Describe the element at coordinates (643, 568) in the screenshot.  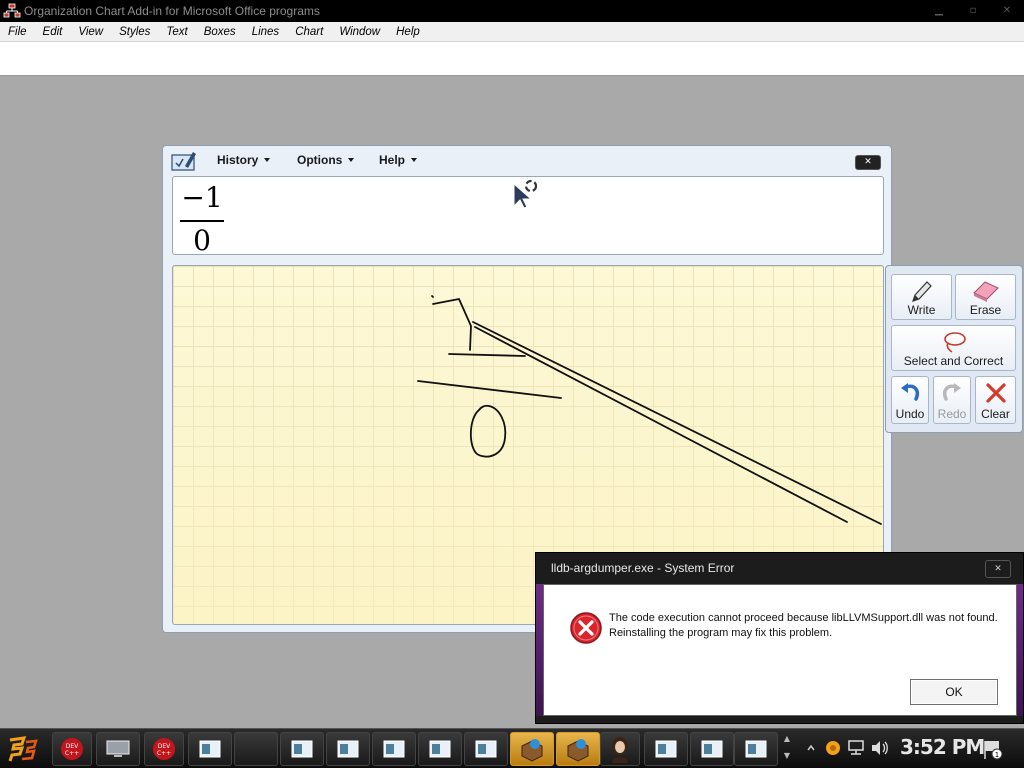
I see `dialog-title: lldb-argdumper.exe - System Error` at that location.